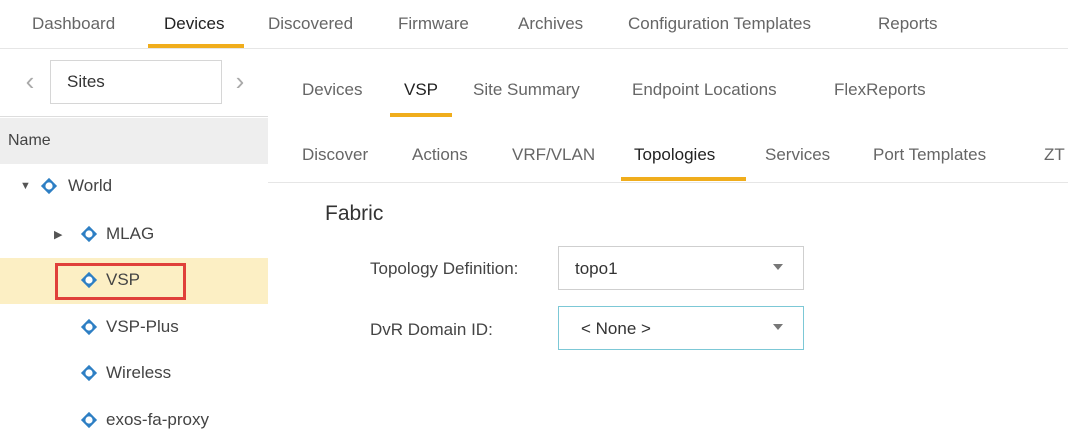 This screenshot has width=1068, height=444. I want to click on tree-item-label: Wireless, so click(139, 372).